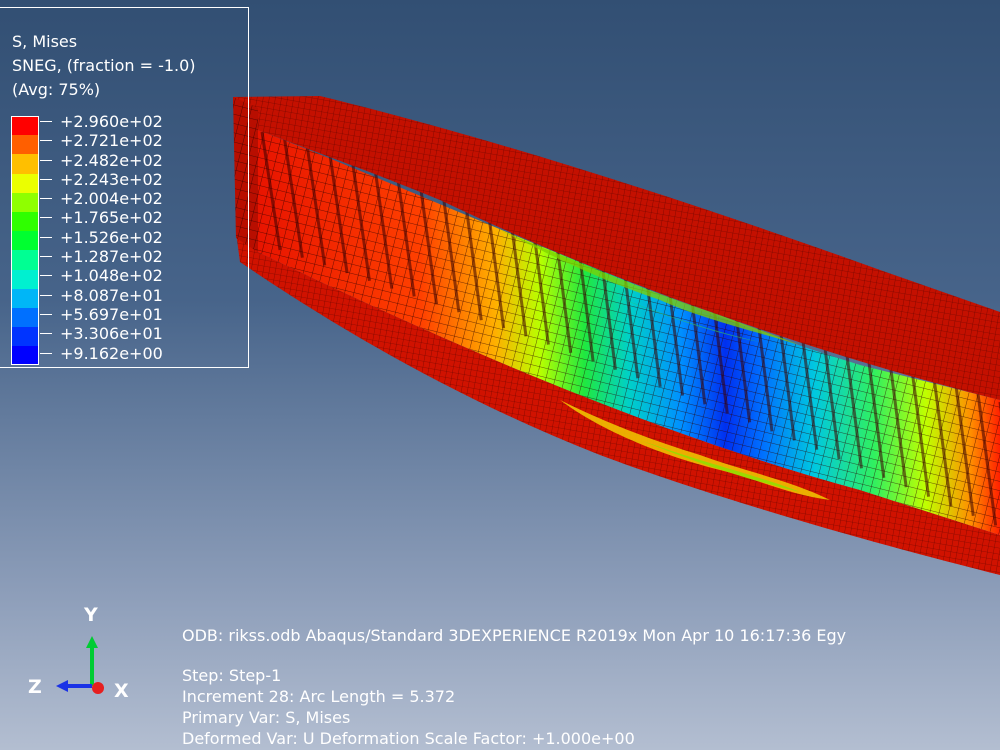 Image resolution: width=1000 pixels, height=750 pixels. What do you see at coordinates (101, 198) in the screenshot?
I see `legend-value: +2.004e+02` at bounding box center [101, 198].